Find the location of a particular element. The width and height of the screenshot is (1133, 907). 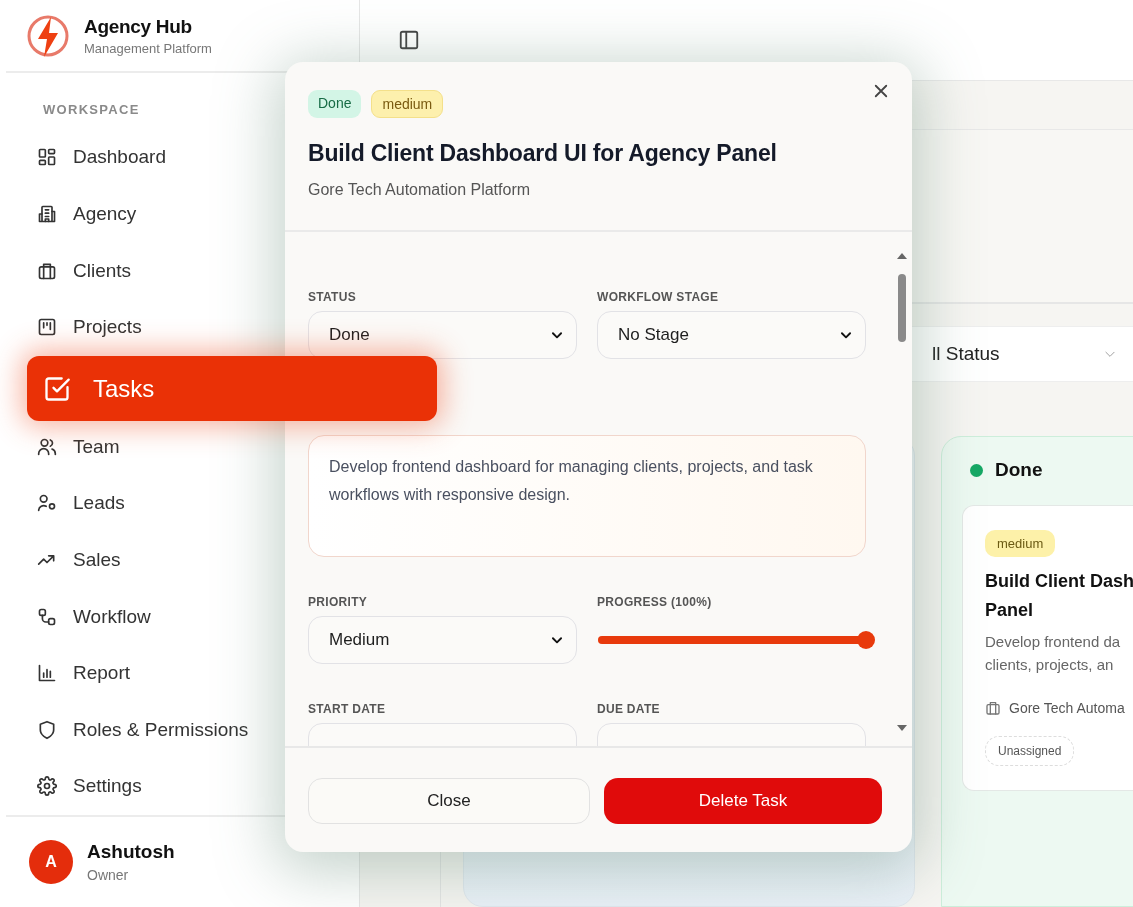

sidebar-item: Leads is located at coordinates (65, 503).